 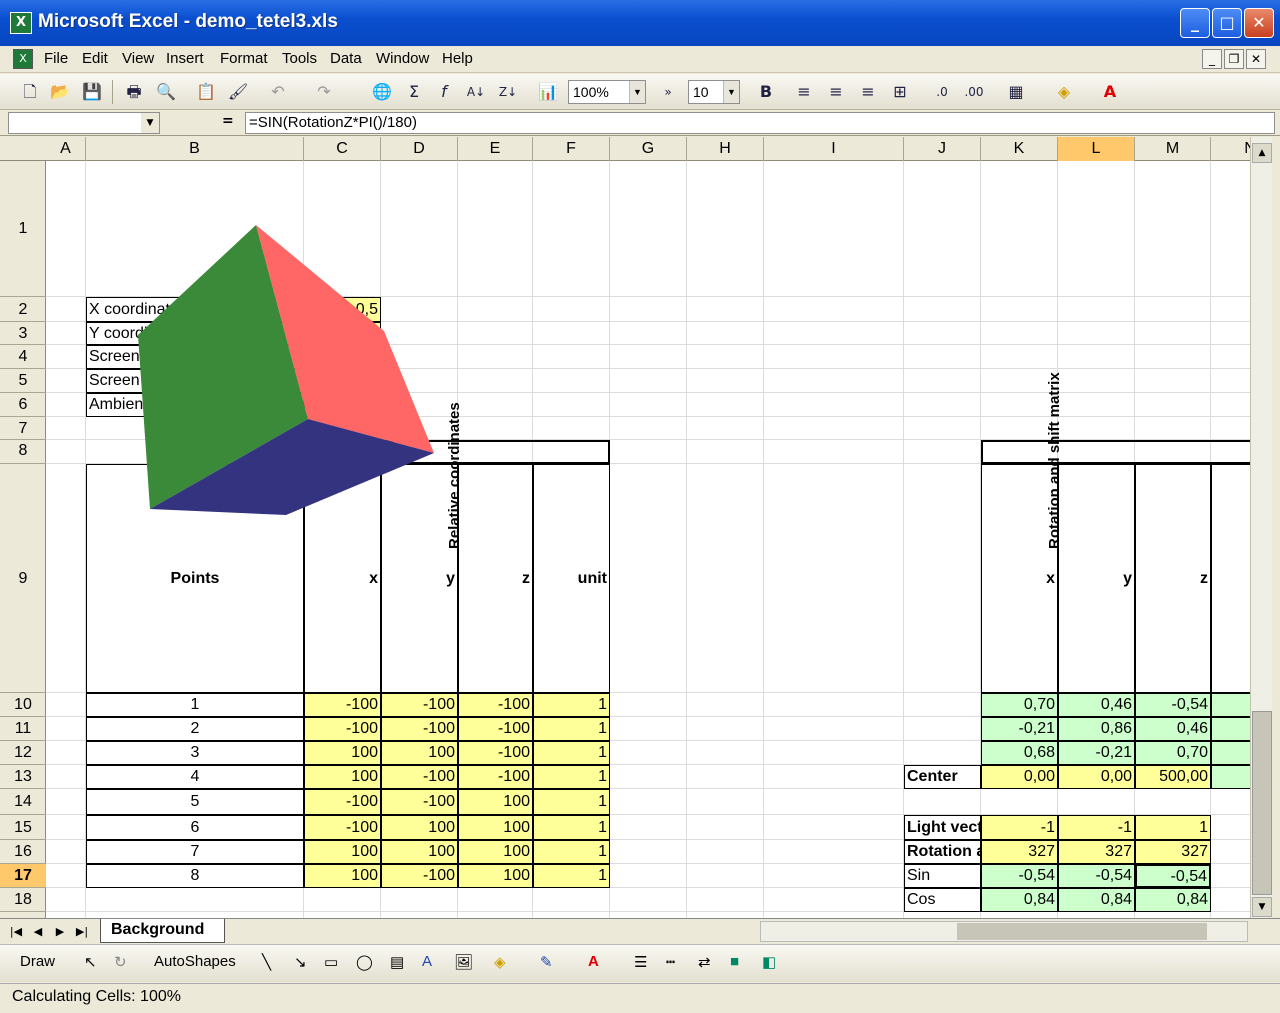 What do you see at coordinates (900, 92) in the screenshot?
I see `merge-center-icon: ⊞` at bounding box center [900, 92].